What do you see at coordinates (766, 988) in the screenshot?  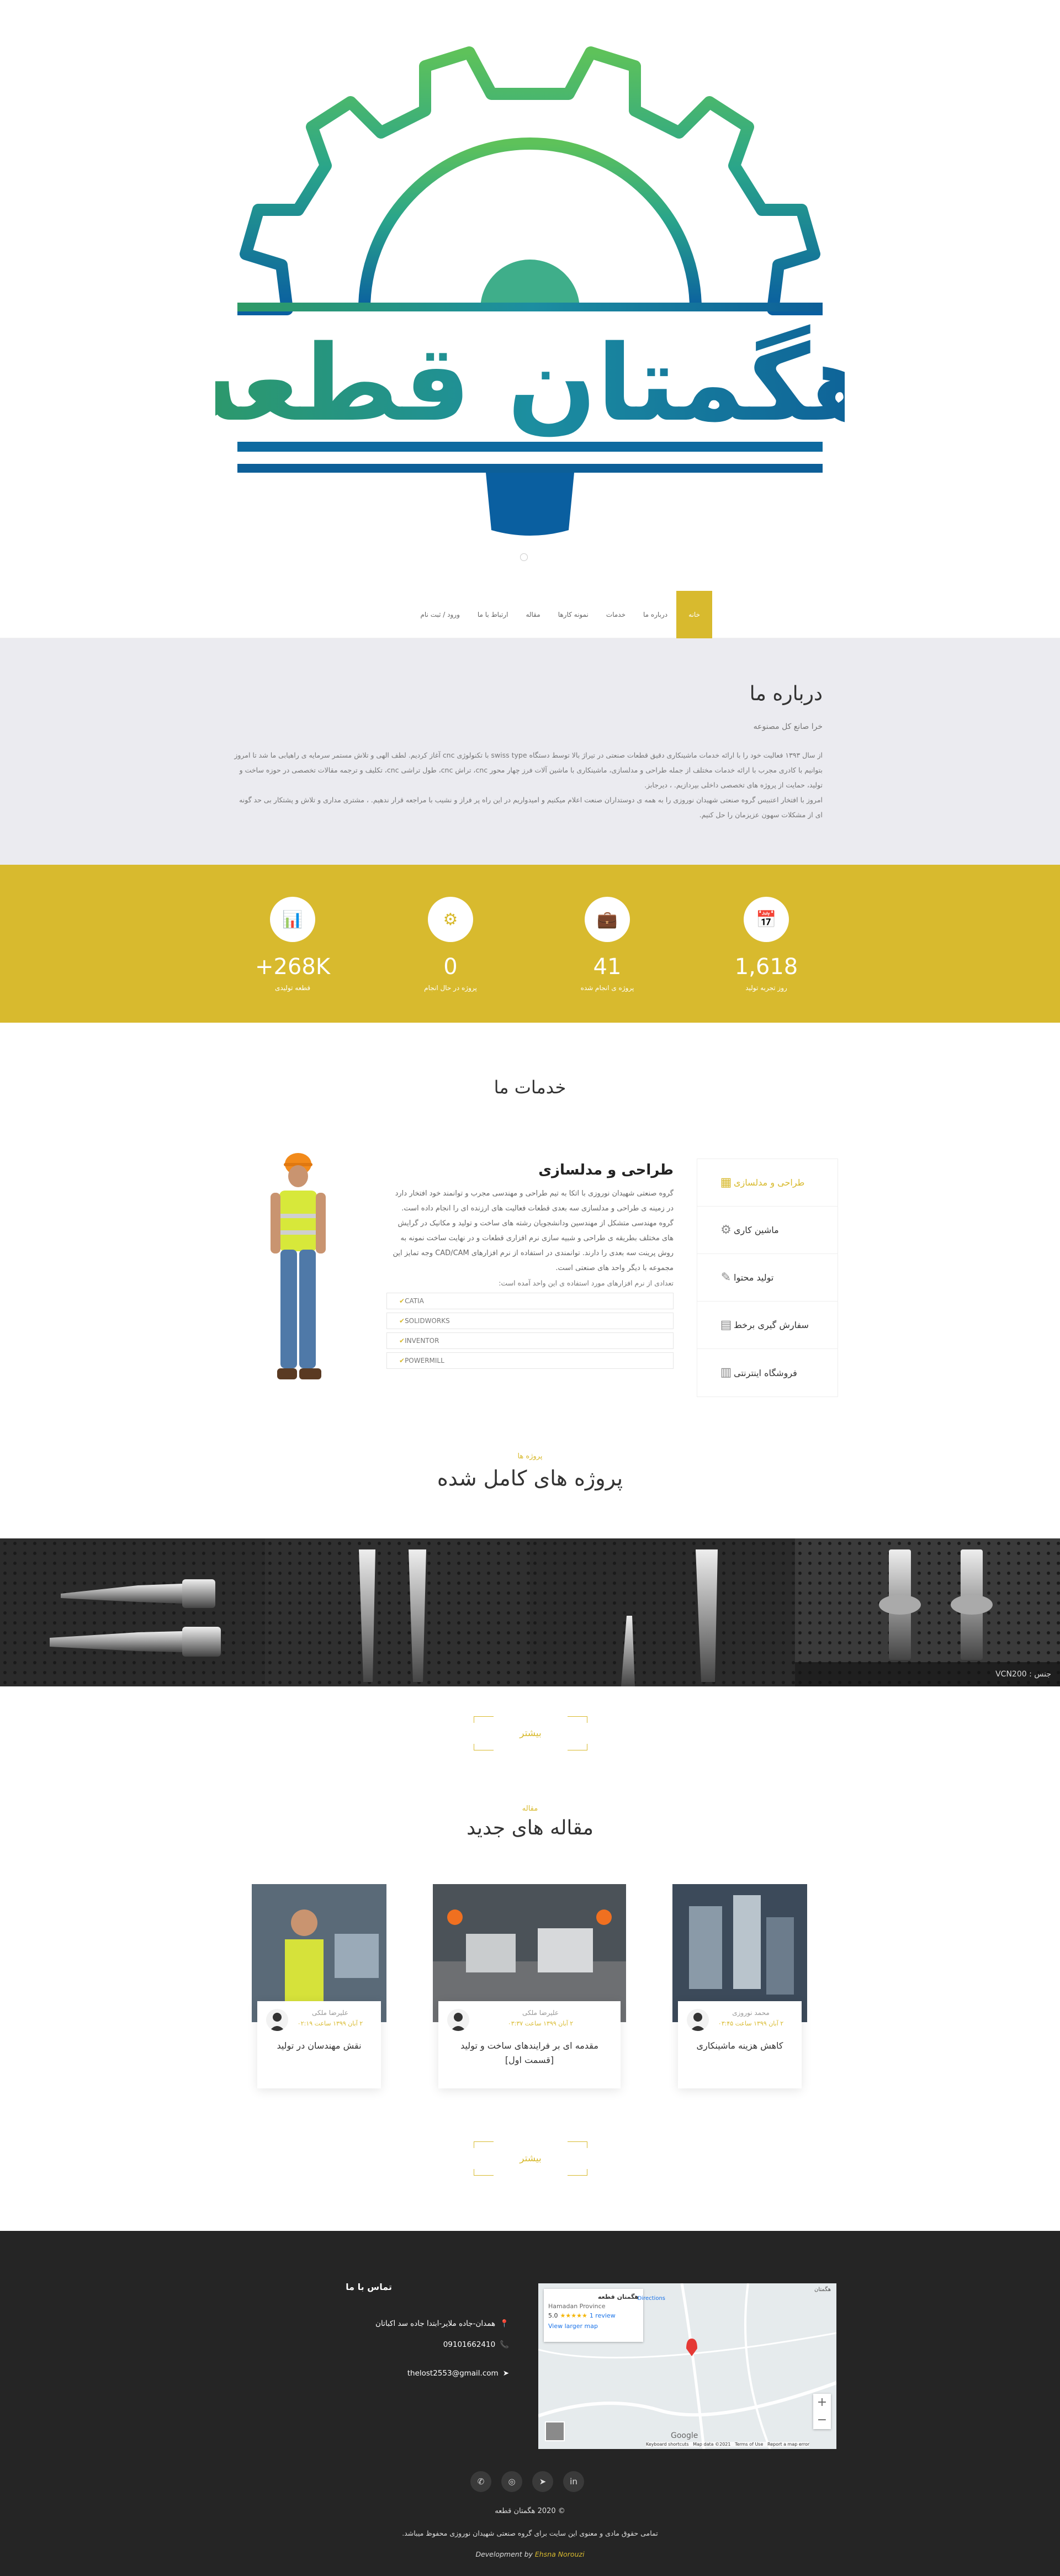 I see `stat-label: روز تجربه تولید` at bounding box center [766, 988].